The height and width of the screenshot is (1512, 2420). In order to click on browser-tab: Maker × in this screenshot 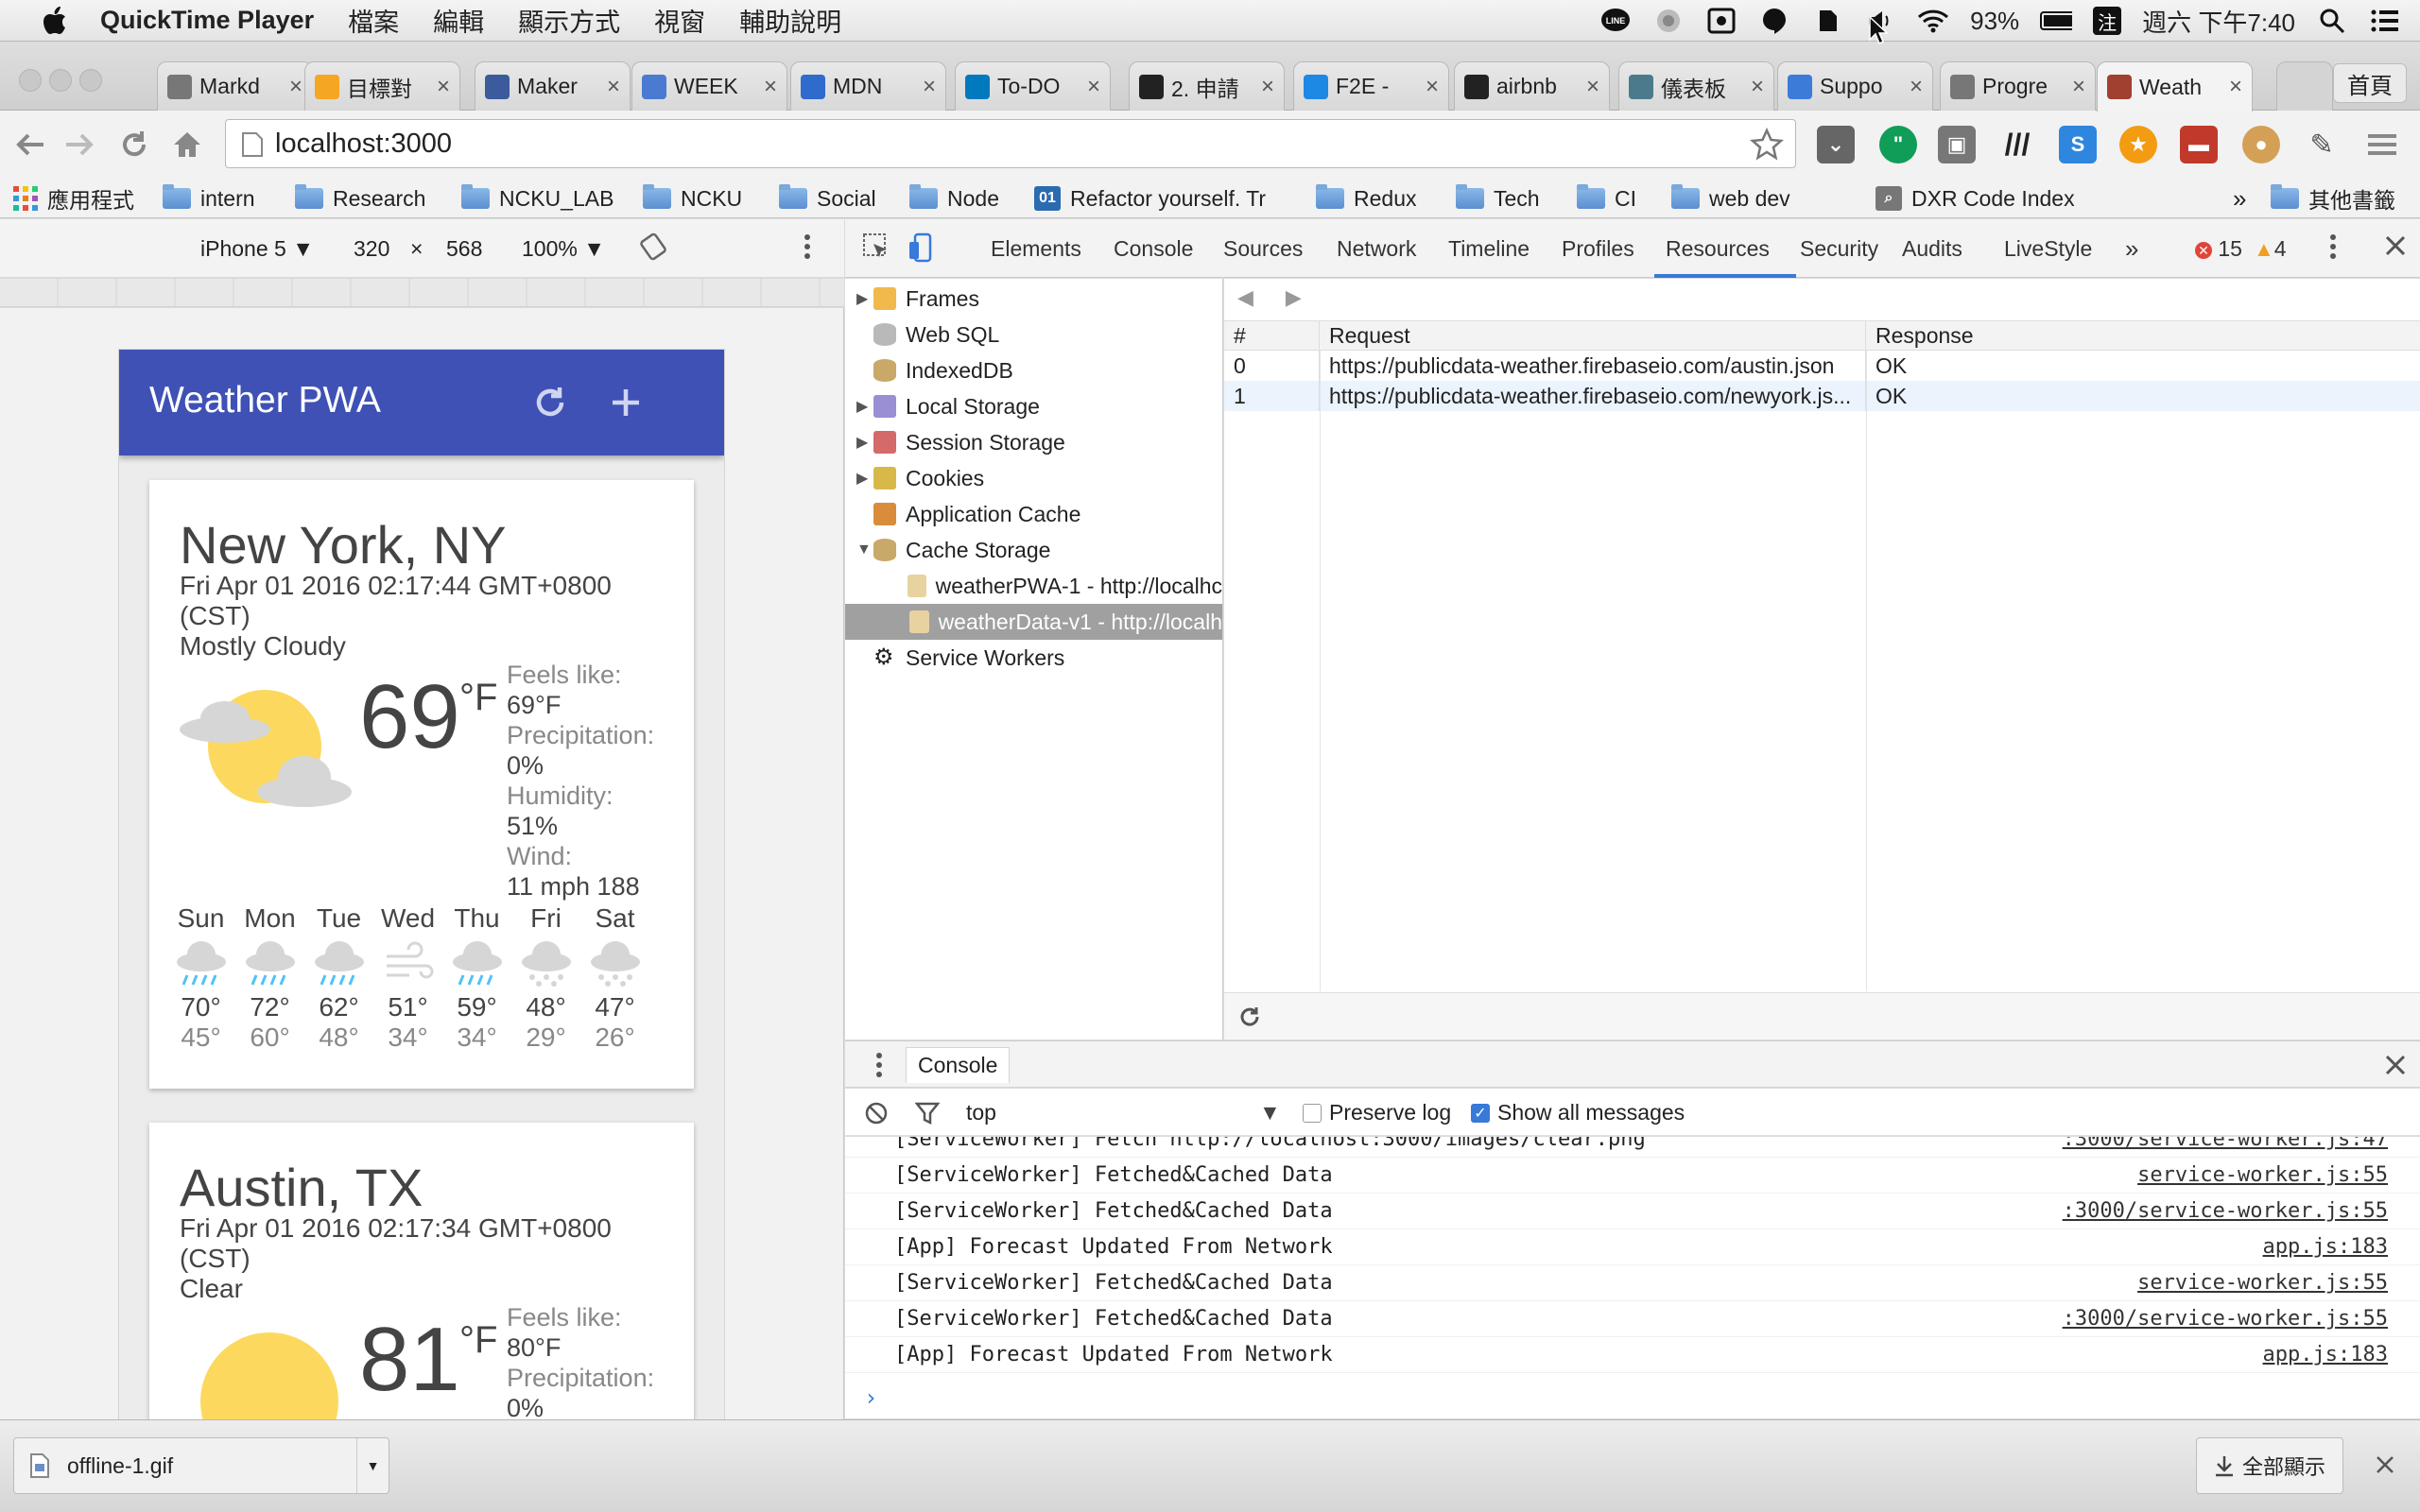, I will do `click(553, 86)`.